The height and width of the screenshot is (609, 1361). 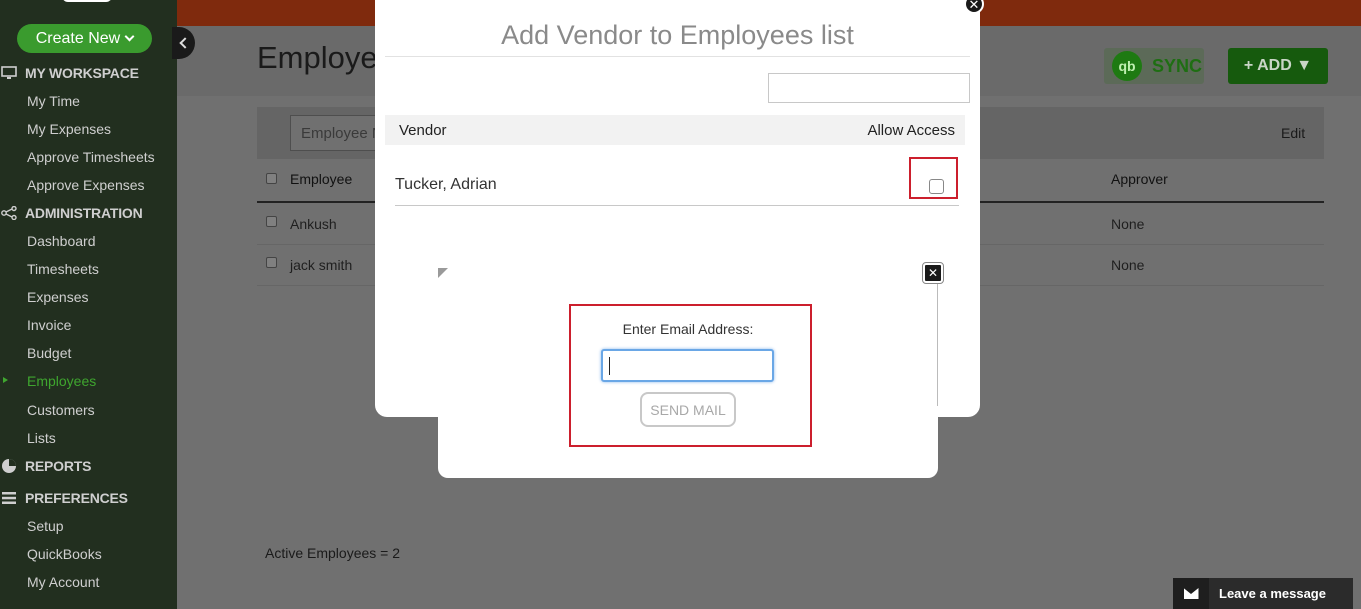 What do you see at coordinates (9, 498) in the screenshot?
I see `sliders-icon` at bounding box center [9, 498].